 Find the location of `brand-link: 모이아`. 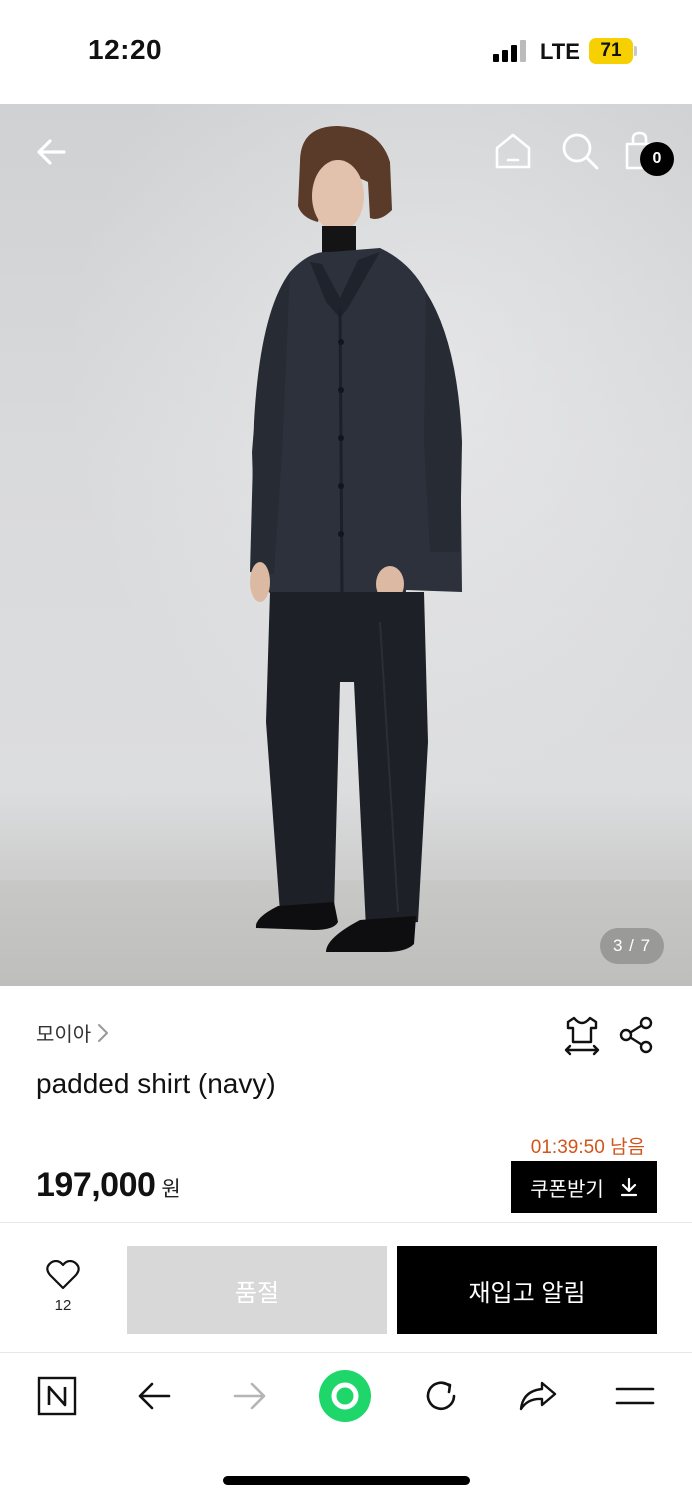

brand-link: 모이아 is located at coordinates (72, 1032).